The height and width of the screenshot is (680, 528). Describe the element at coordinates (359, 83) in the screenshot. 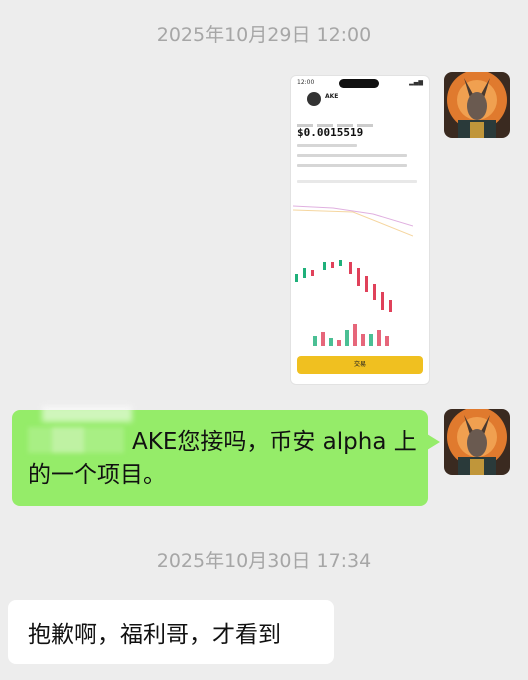

I see `phone-notch` at that location.